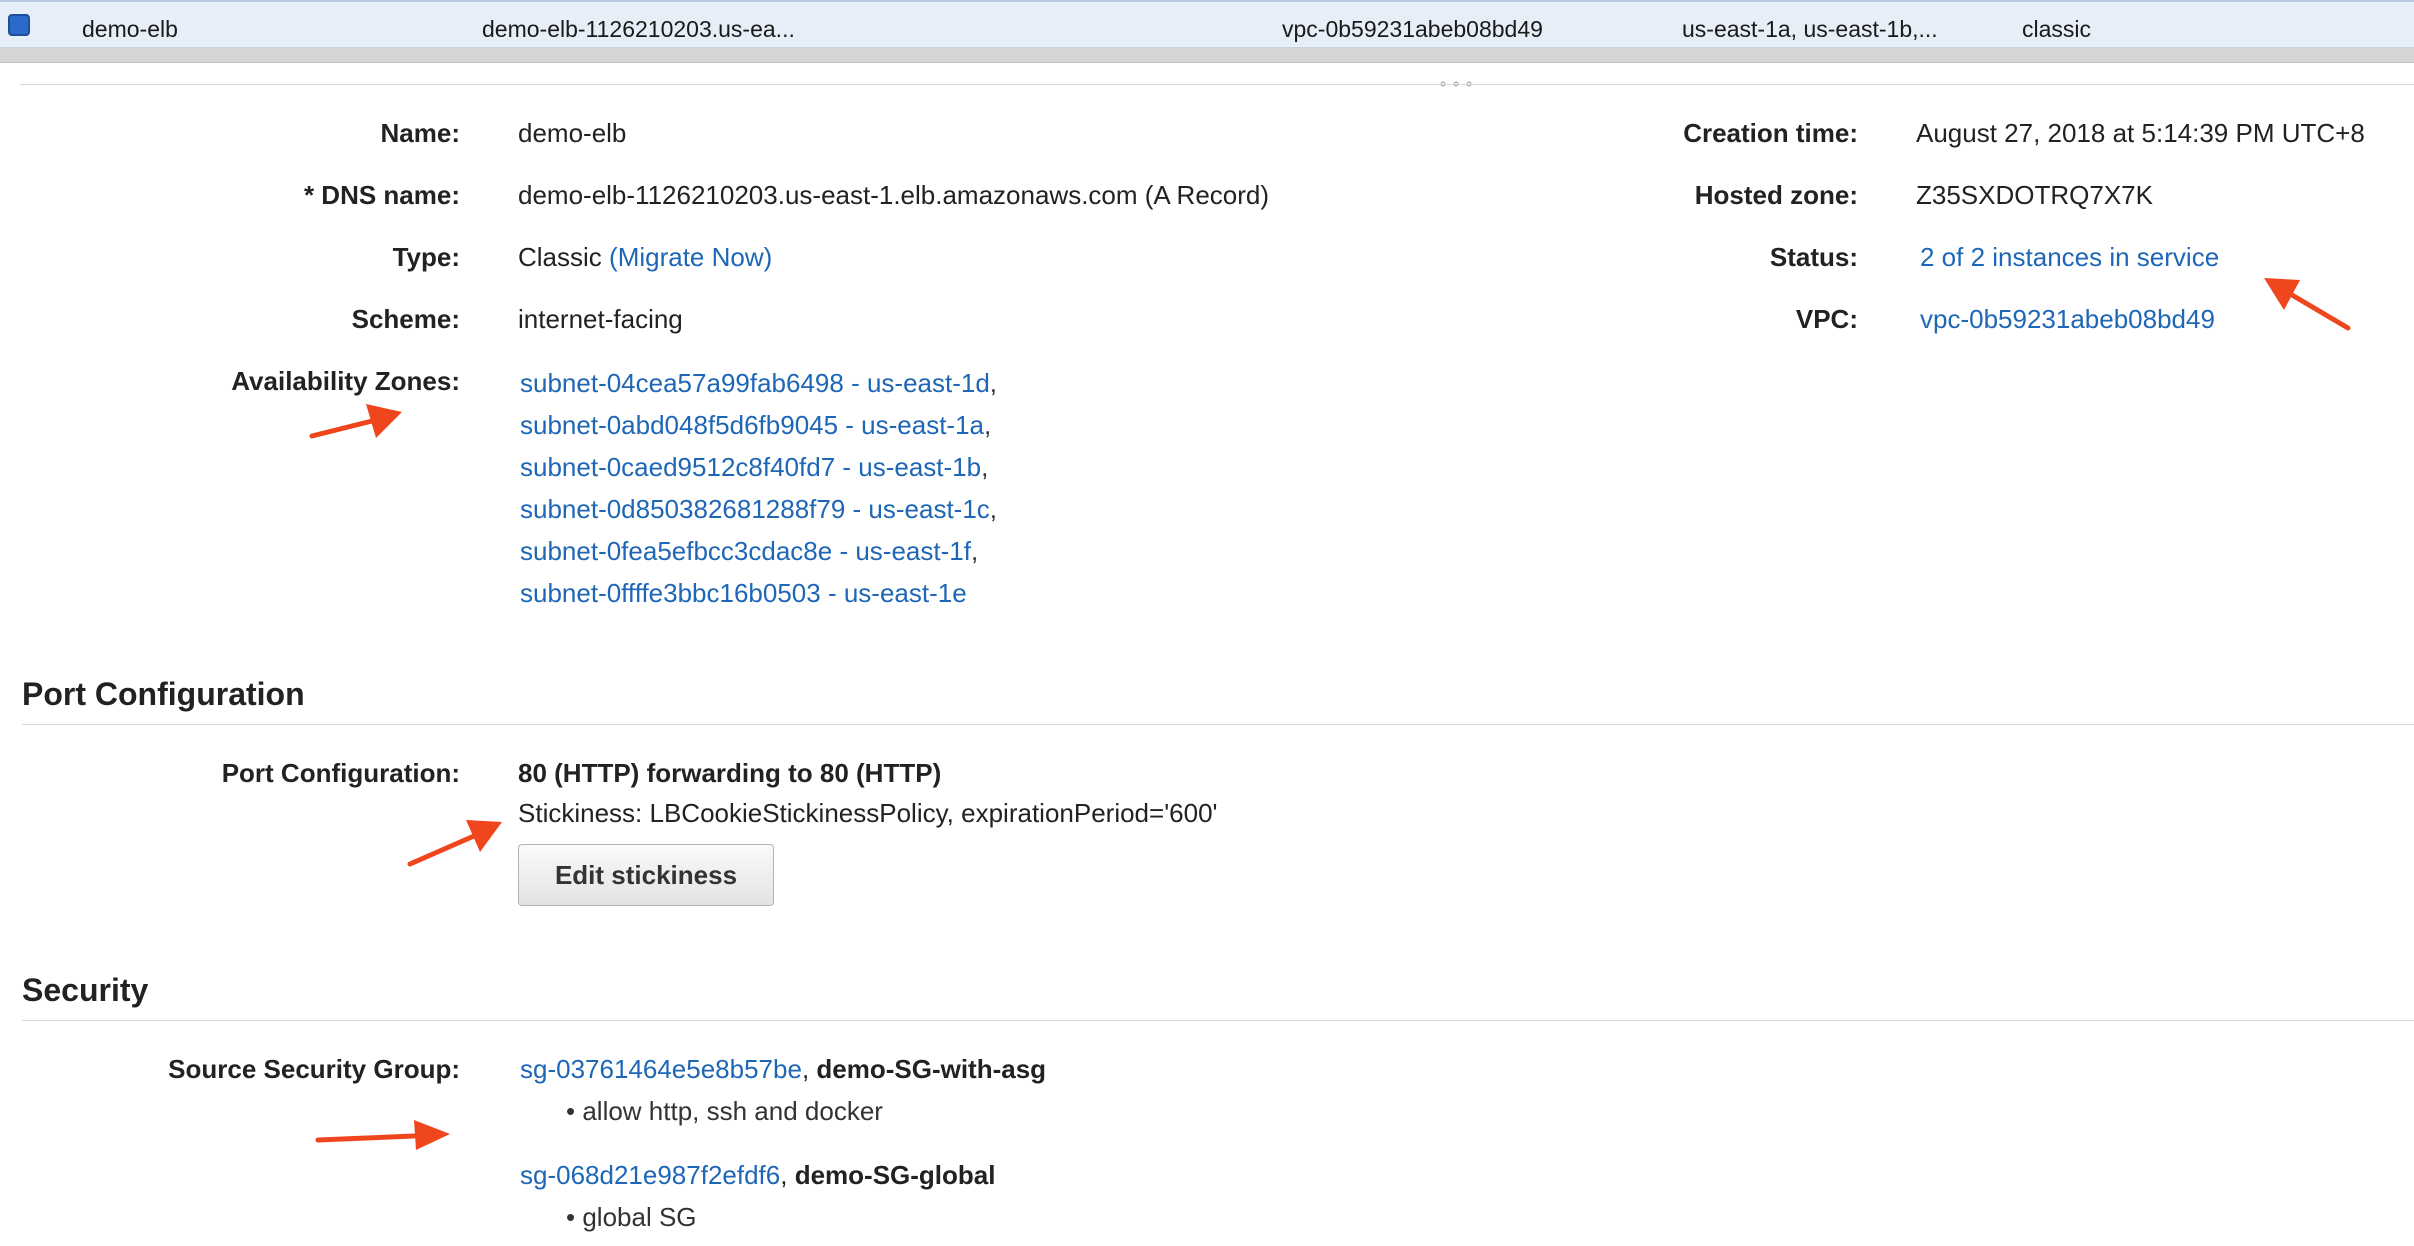 The height and width of the screenshot is (1246, 2414). I want to click on security-group-link: sg-03761464e5e8b57be, so click(661, 1069).